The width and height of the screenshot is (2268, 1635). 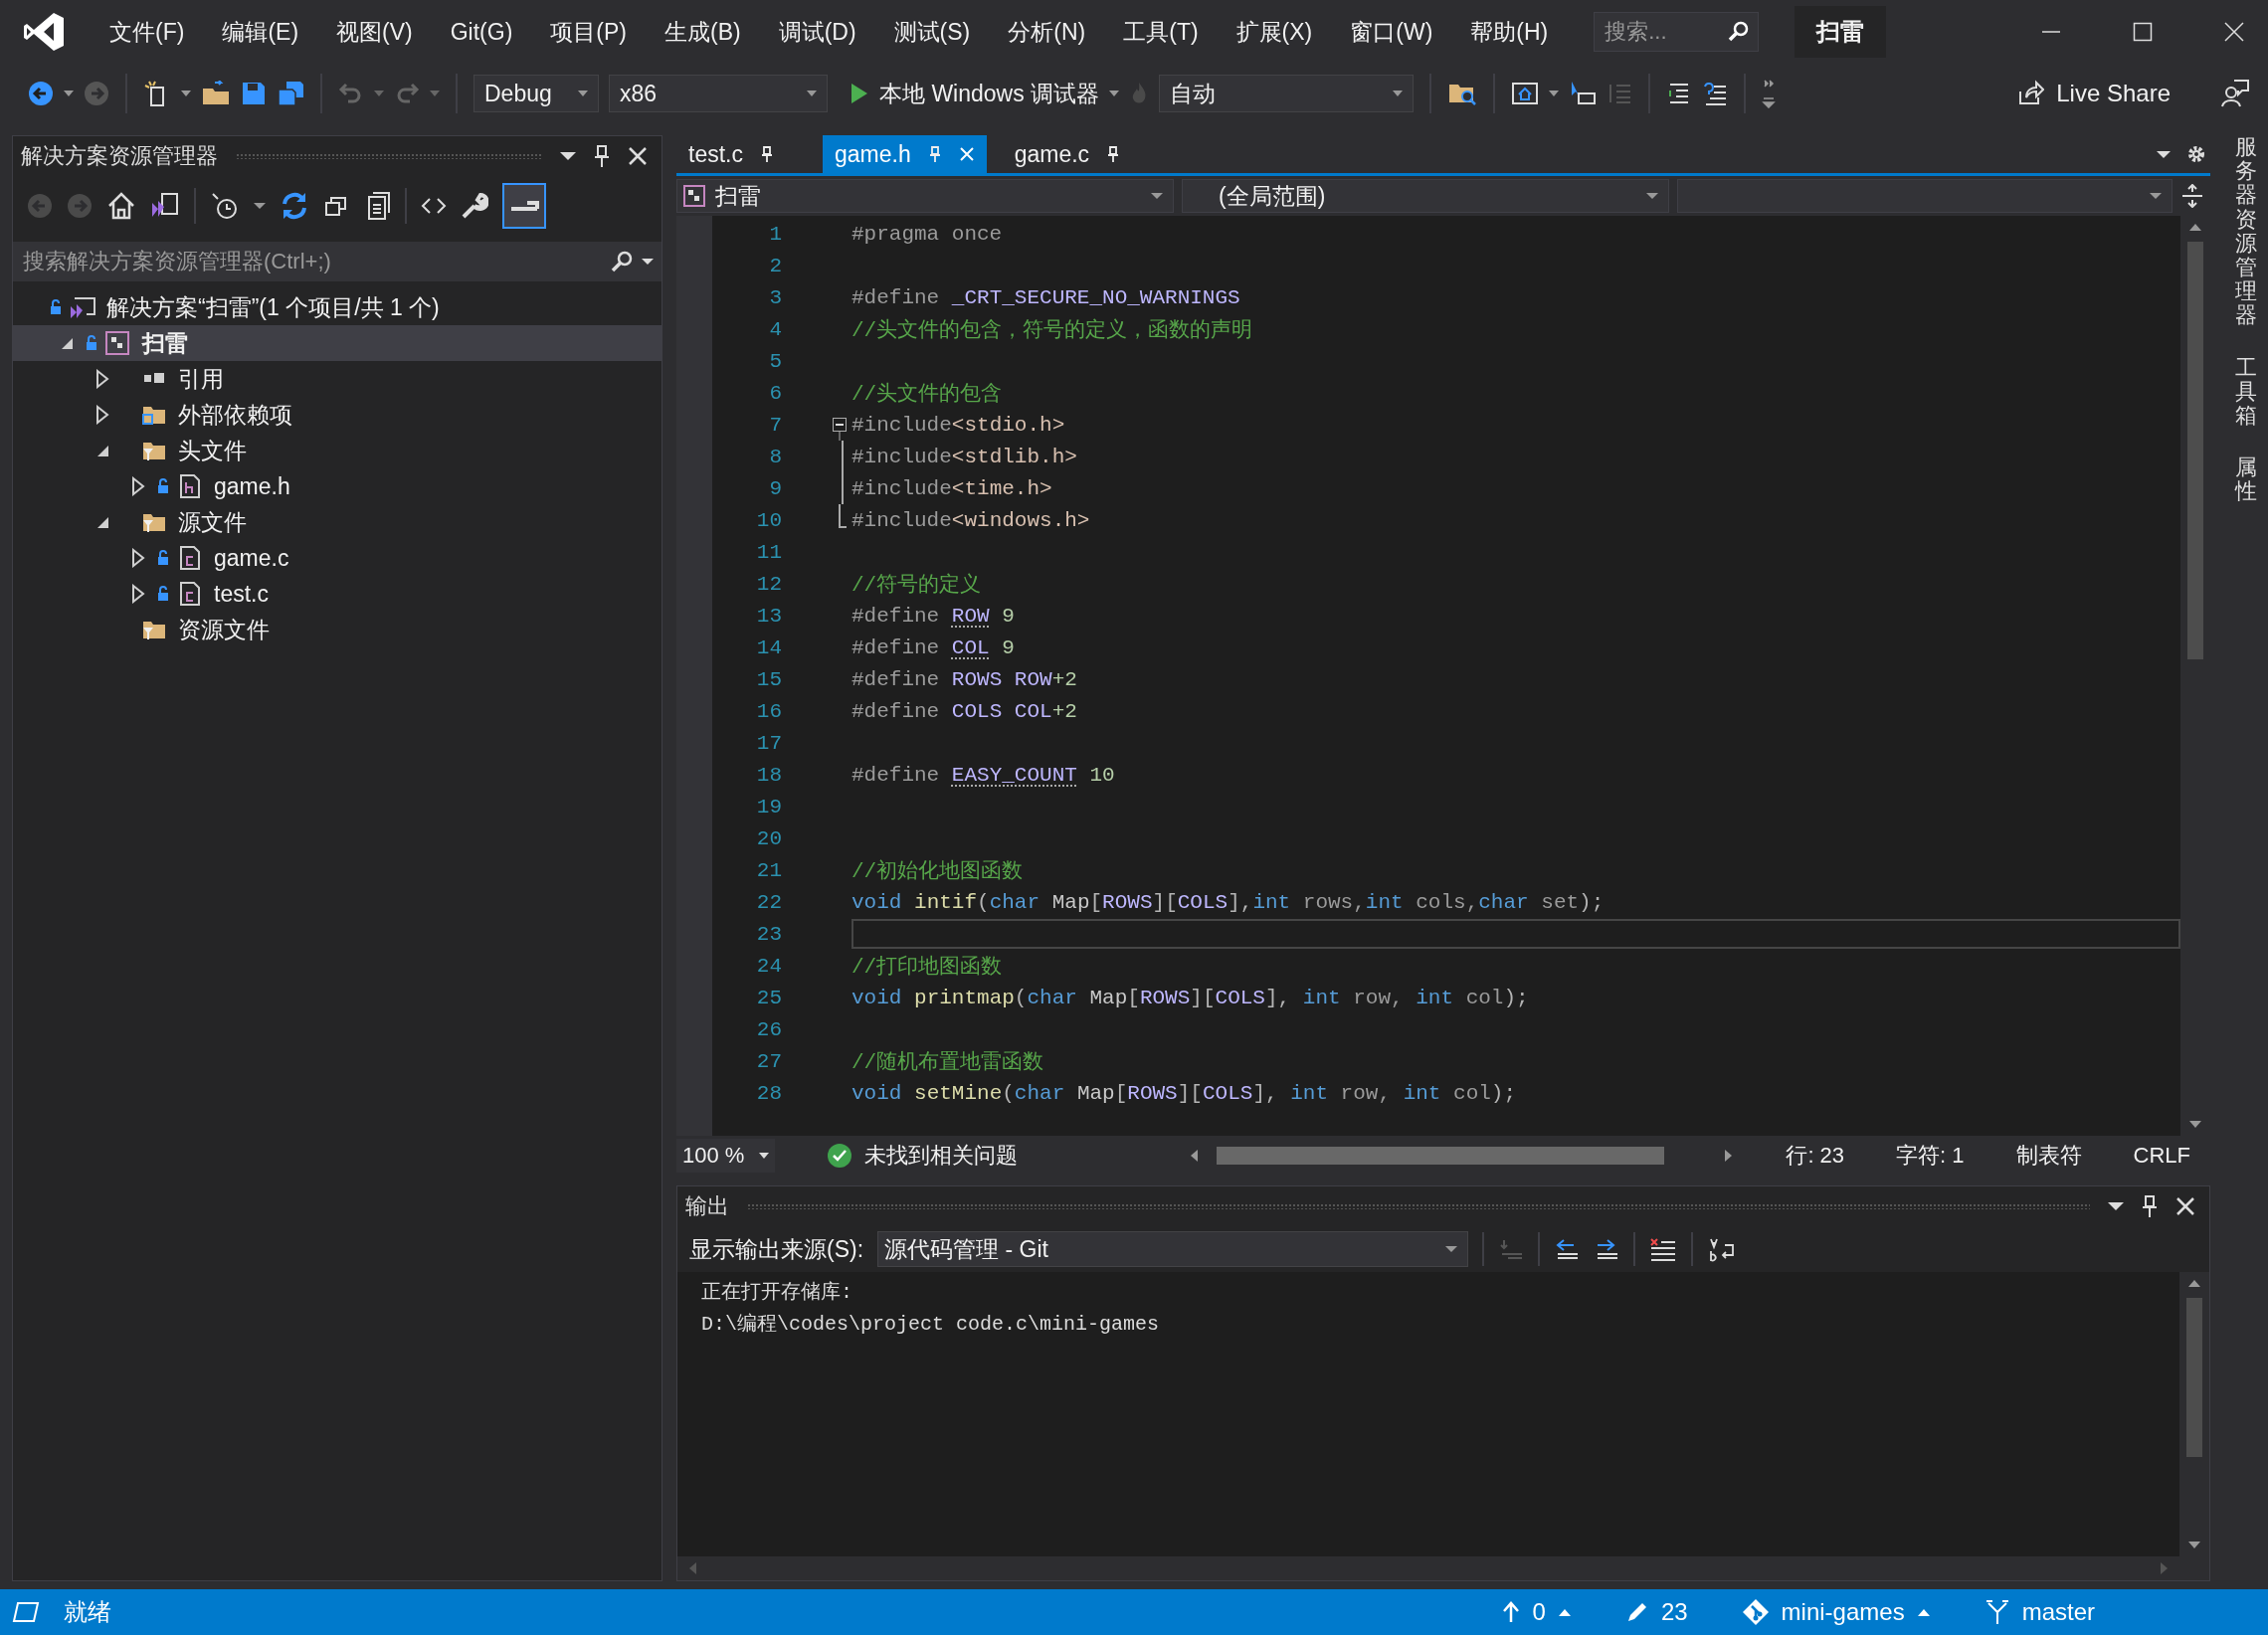 What do you see at coordinates (775, 361) in the screenshot?
I see `line-number: 5` at bounding box center [775, 361].